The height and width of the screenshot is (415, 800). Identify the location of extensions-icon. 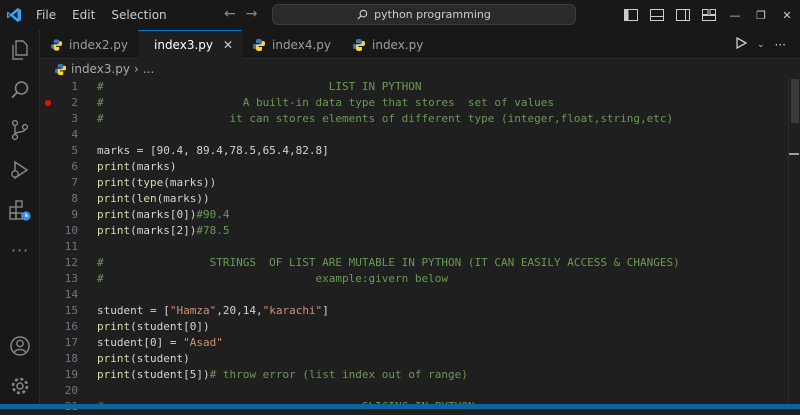
(20, 210).